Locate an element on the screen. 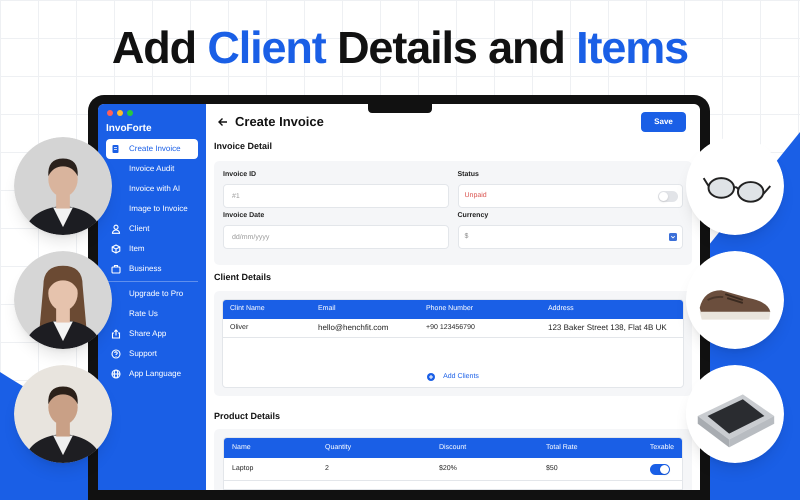 The height and width of the screenshot is (500, 800). section-title: Client Details is located at coordinates (243, 277).